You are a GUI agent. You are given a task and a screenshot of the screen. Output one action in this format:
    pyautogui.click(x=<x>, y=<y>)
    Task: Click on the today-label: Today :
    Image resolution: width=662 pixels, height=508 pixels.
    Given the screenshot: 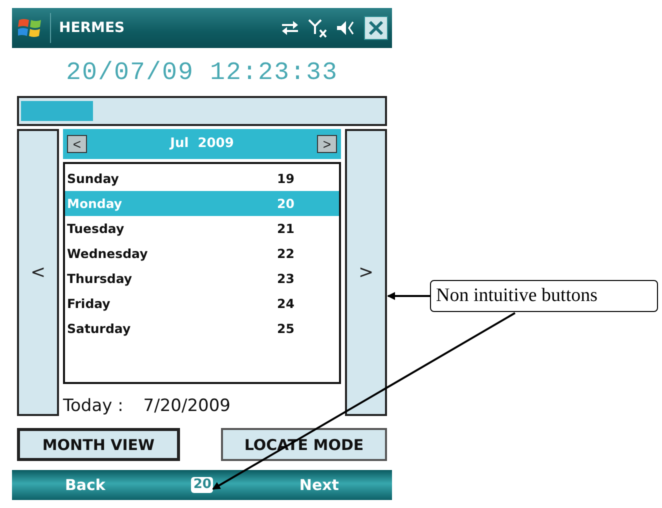 What is the action you would take?
    pyautogui.click(x=93, y=406)
    